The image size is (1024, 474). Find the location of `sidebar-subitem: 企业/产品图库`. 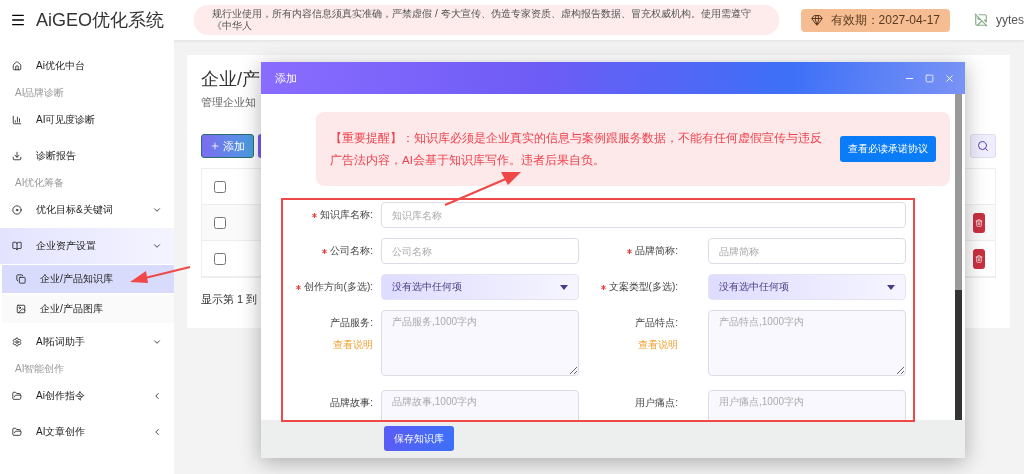

sidebar-subitem: 企业/产品图库 is located at coordinates (88, 309).